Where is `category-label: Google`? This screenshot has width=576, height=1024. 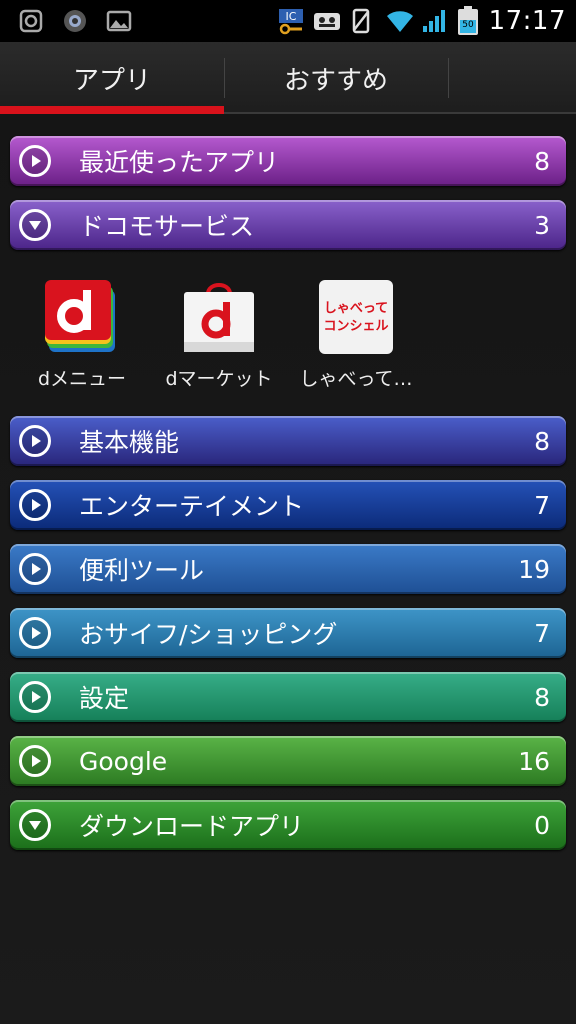
category-label: Google is located at coordinates (123, 761).